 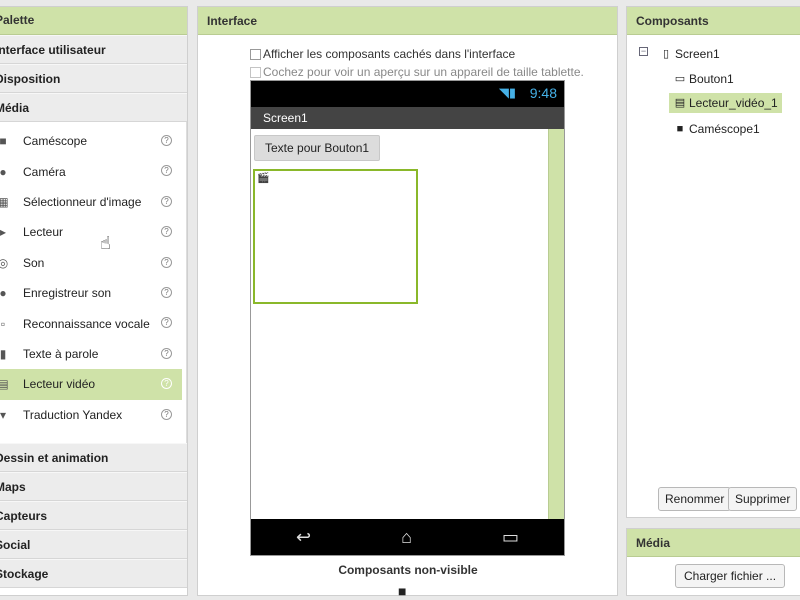 What do you see at coordinates (713, 21) in the screenshot?
I see `components-header: Composants` at bounding box center [713, 21].